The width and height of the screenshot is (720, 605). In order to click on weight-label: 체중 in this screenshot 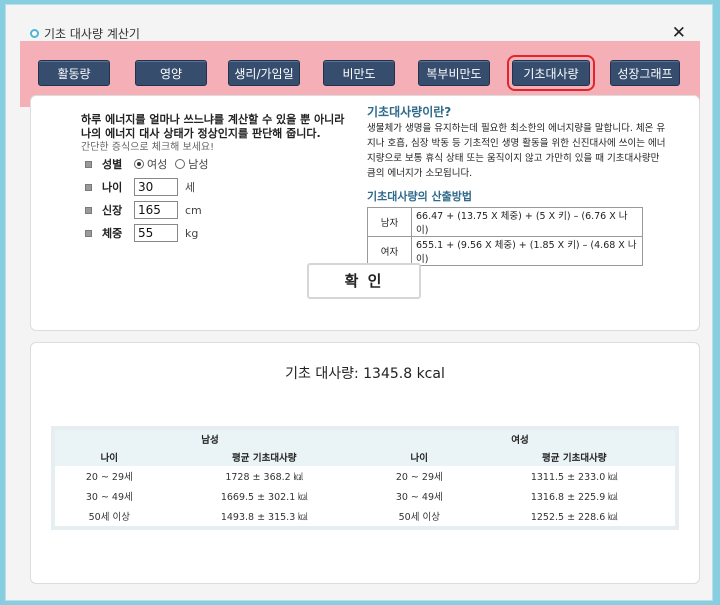, I will do `click(112, 233)`.